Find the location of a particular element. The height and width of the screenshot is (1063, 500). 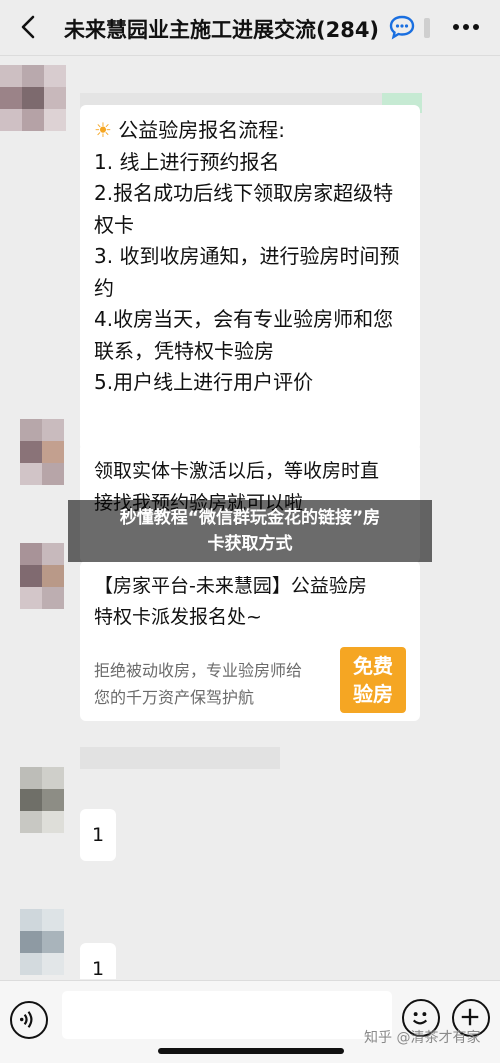

watermark: 知乎 @清茶才有家 is located at coordinates (422, 1038).